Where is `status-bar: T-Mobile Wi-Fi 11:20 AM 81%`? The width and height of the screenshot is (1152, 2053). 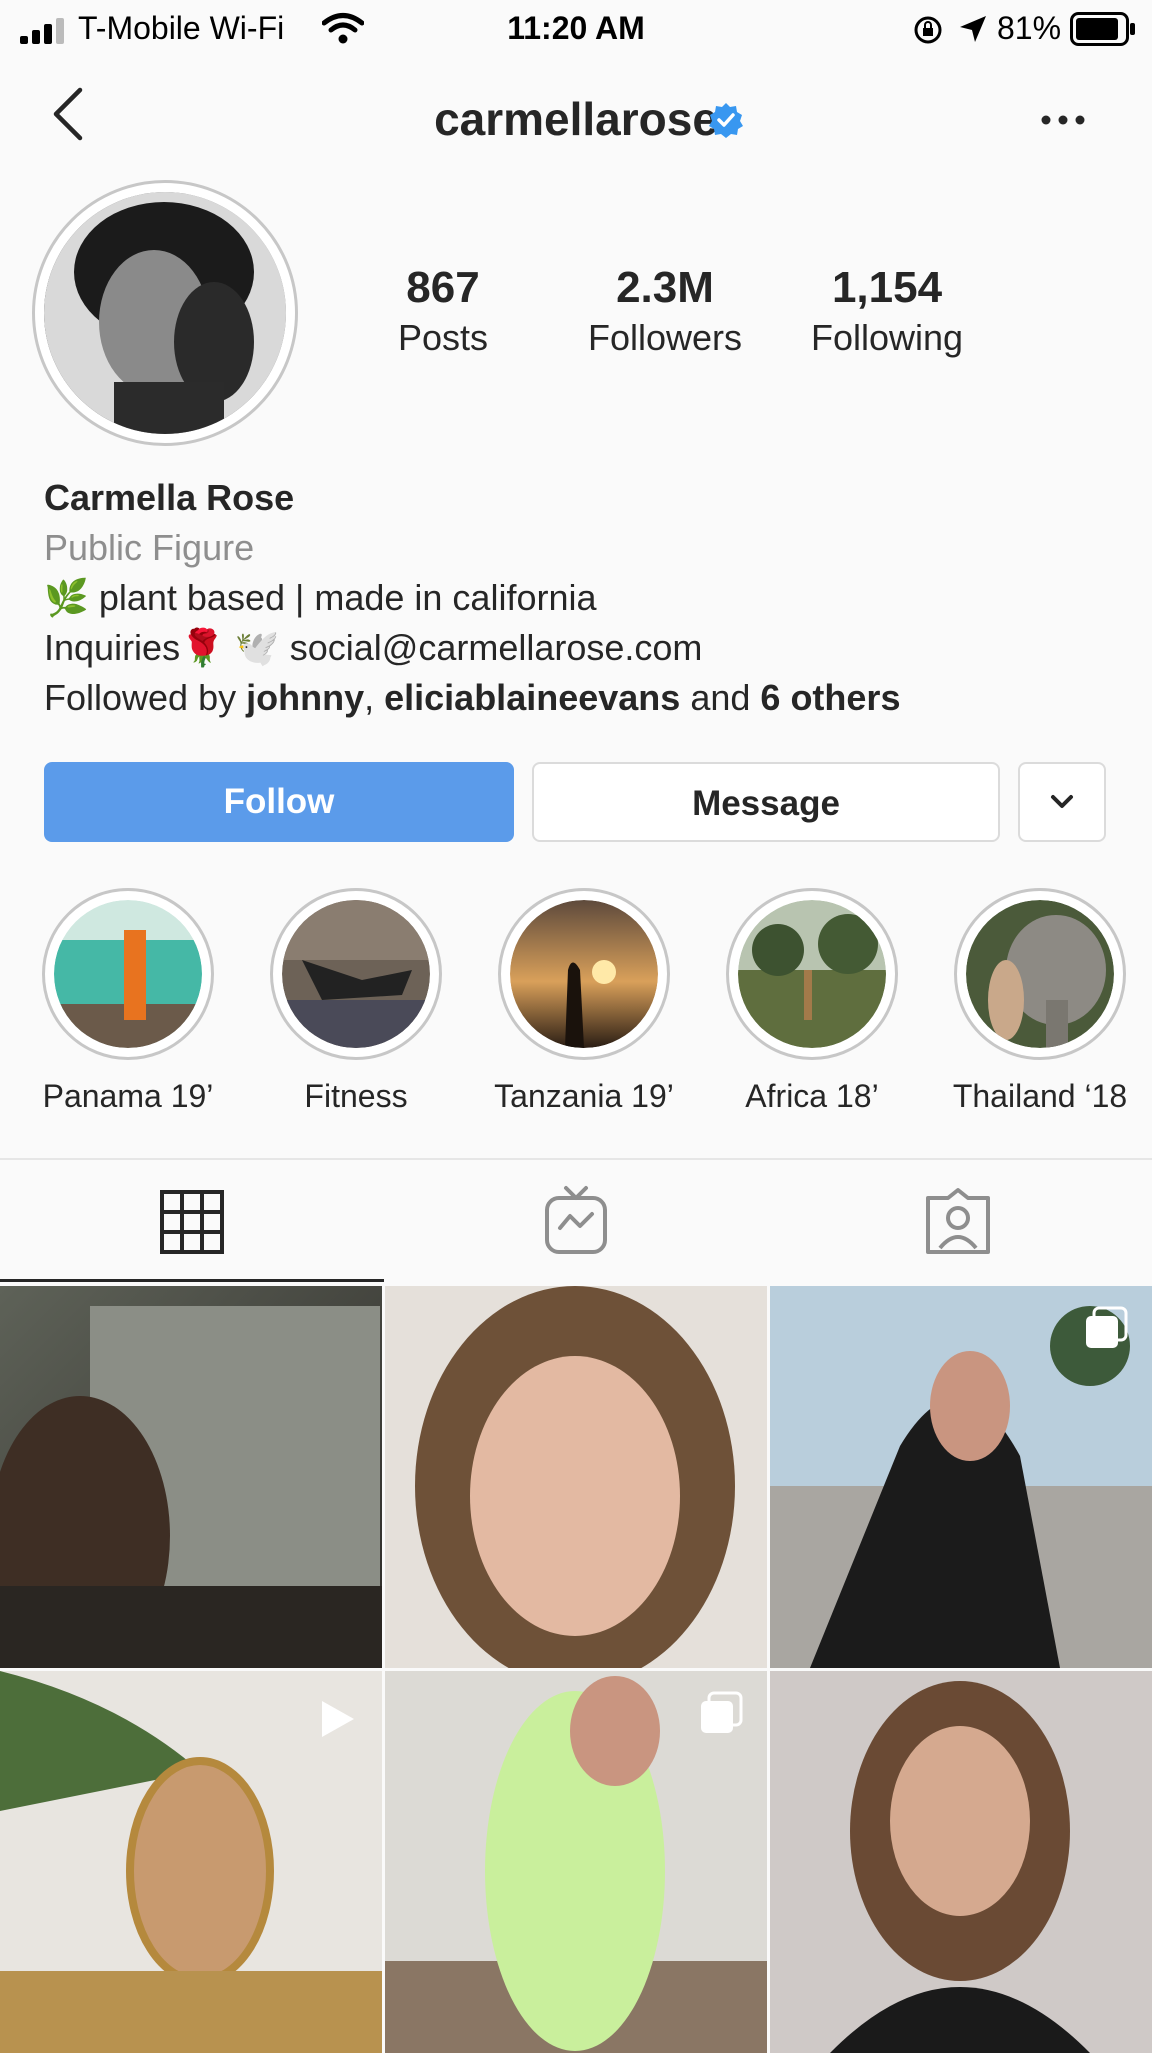 status-bar: T-Mobile Wi-Fi 11:20 AM 81% is located at coordinates (576, 29).